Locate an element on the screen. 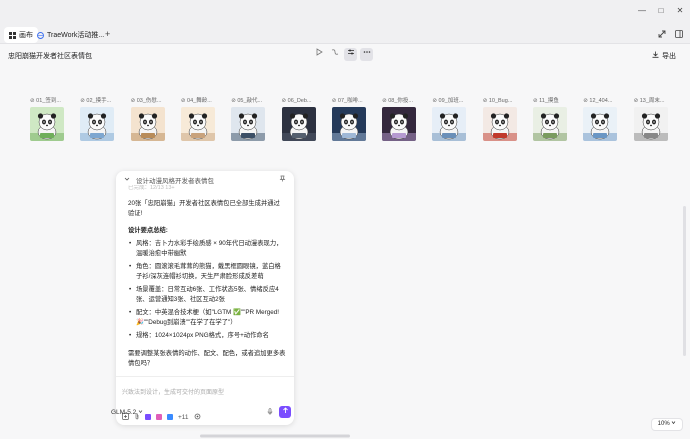 The height and width of the screenshot is (439, 690). horizontal-scrollbar is located at coordinates (345, 436).